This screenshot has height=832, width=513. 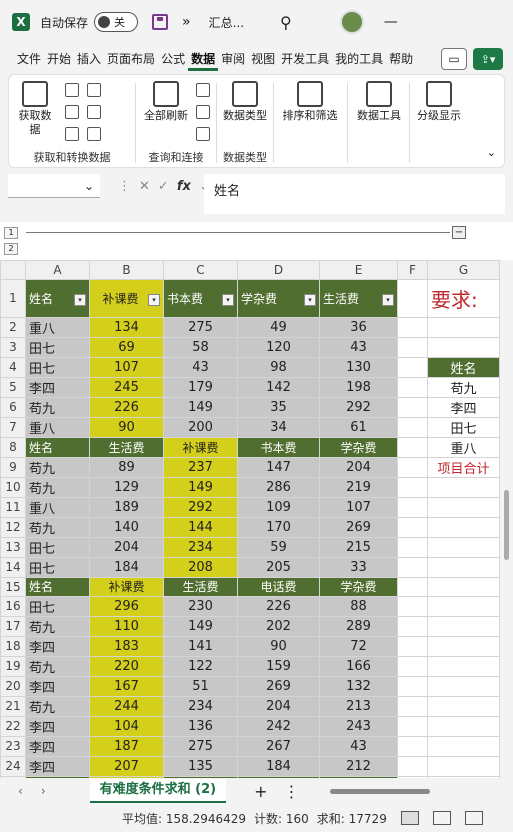 I want to click on scroll-thumb, so click(x=506, y=525).